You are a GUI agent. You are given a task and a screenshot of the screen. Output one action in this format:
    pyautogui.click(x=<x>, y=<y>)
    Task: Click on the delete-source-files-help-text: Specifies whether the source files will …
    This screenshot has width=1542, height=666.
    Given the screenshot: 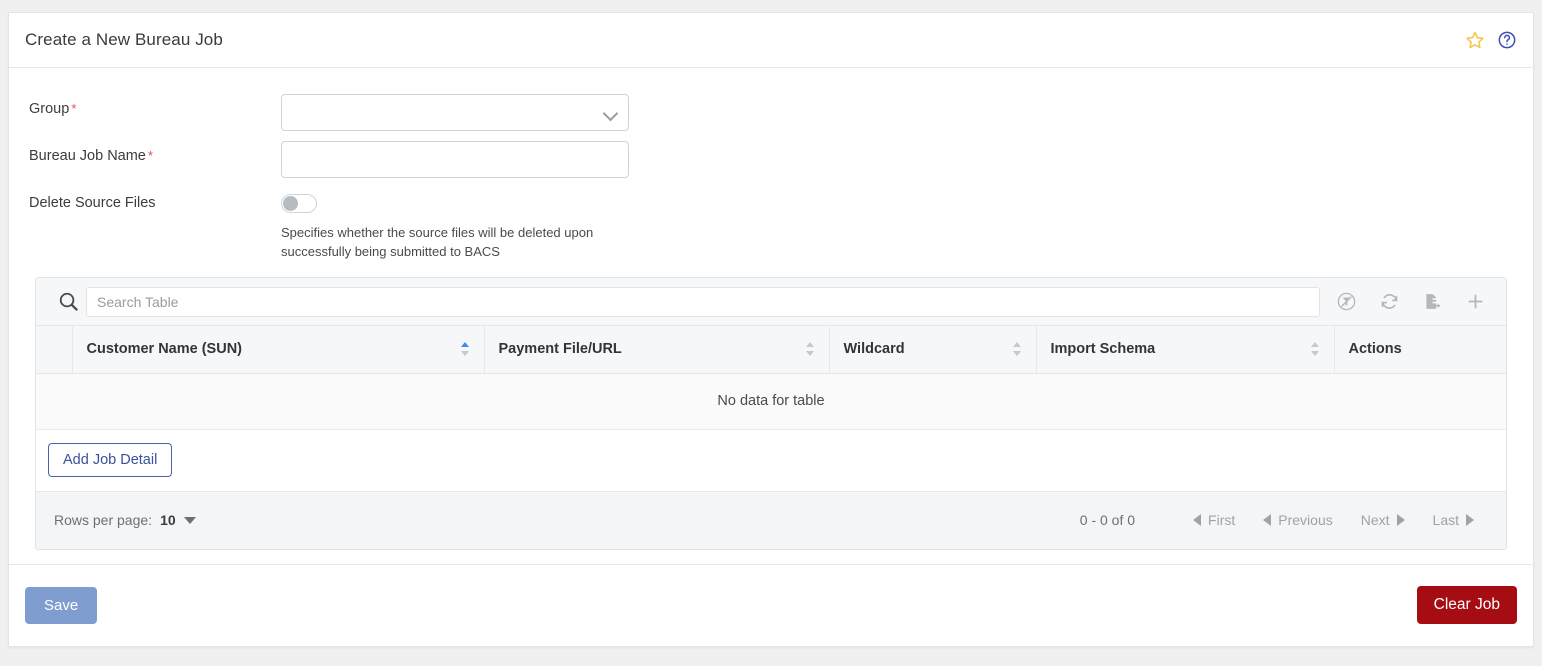 What is the action you would take?
    pyautogui.click(x=437, y=242)
    